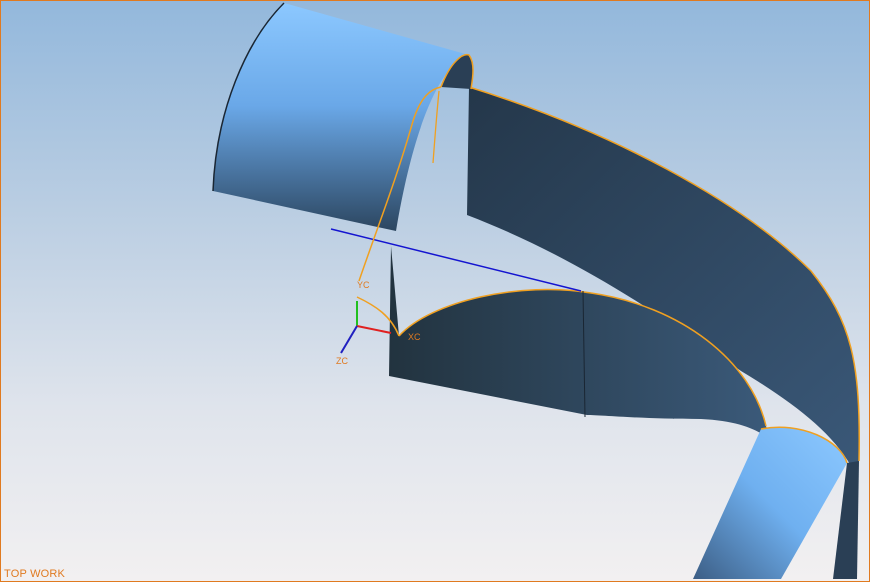 The height and width of the screenshot is (582, 870). What do you see at coordinates (363, 285) in the screenshot?
I see `yc-label: YC` at bounding box center [363, 285].